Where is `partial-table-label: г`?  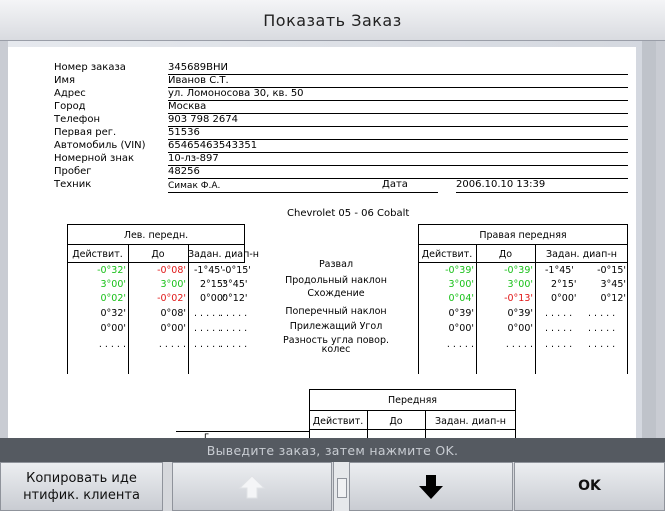 partial-table-label: г is located at coordinates (206, 434).